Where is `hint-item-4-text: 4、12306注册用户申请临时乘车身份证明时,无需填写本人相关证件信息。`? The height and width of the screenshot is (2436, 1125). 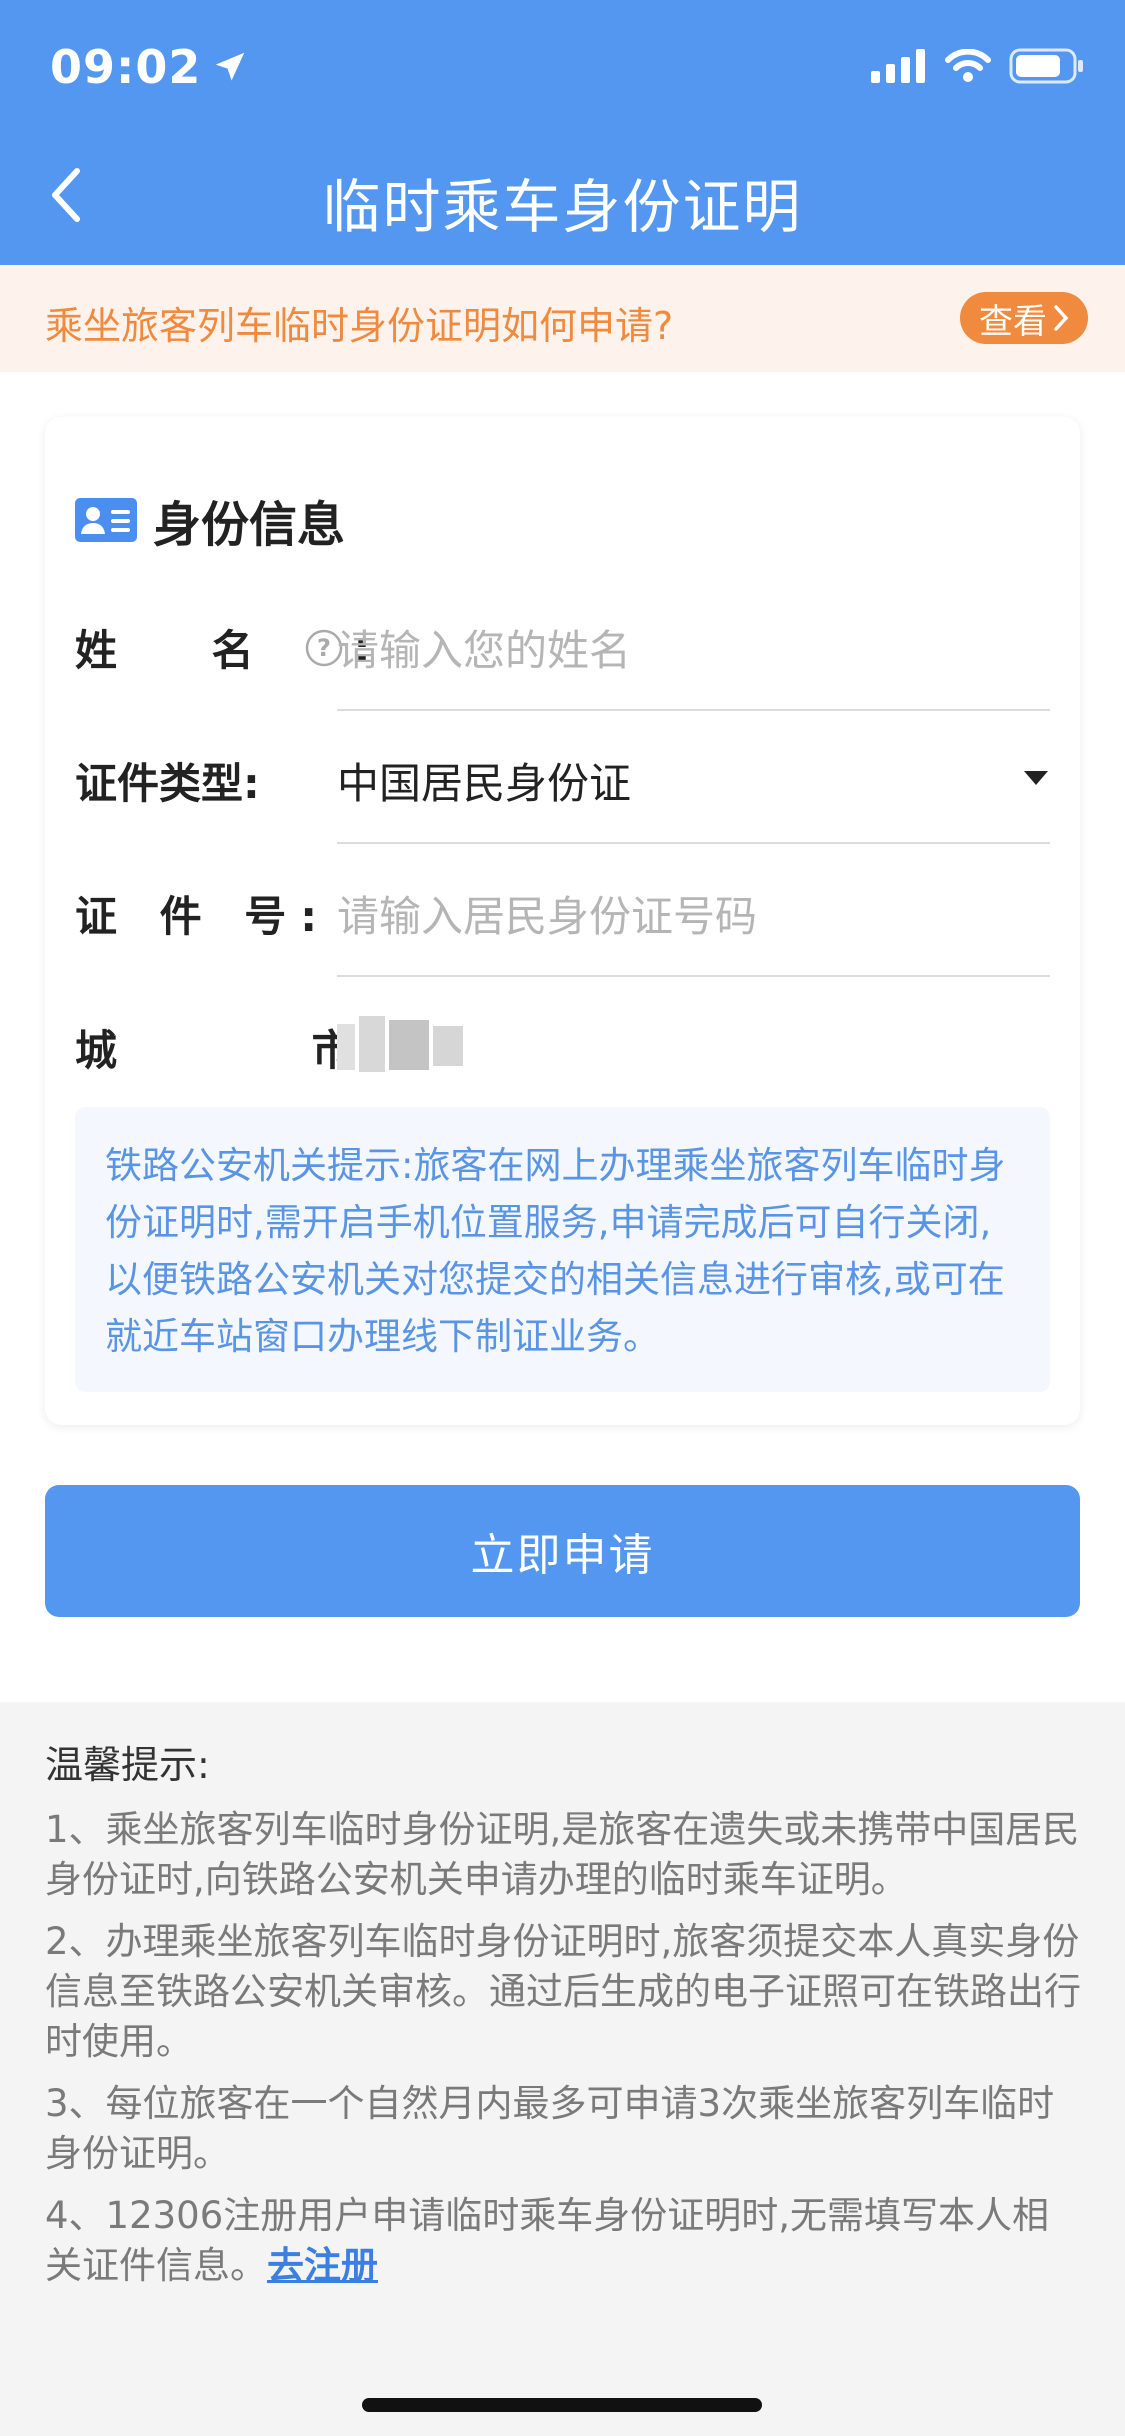
hint-item-4-text: 4、12306注册用户申请临时乘车身份证明时,无需填写本人相关证件信息。 is located at coordinates (547, 2240).